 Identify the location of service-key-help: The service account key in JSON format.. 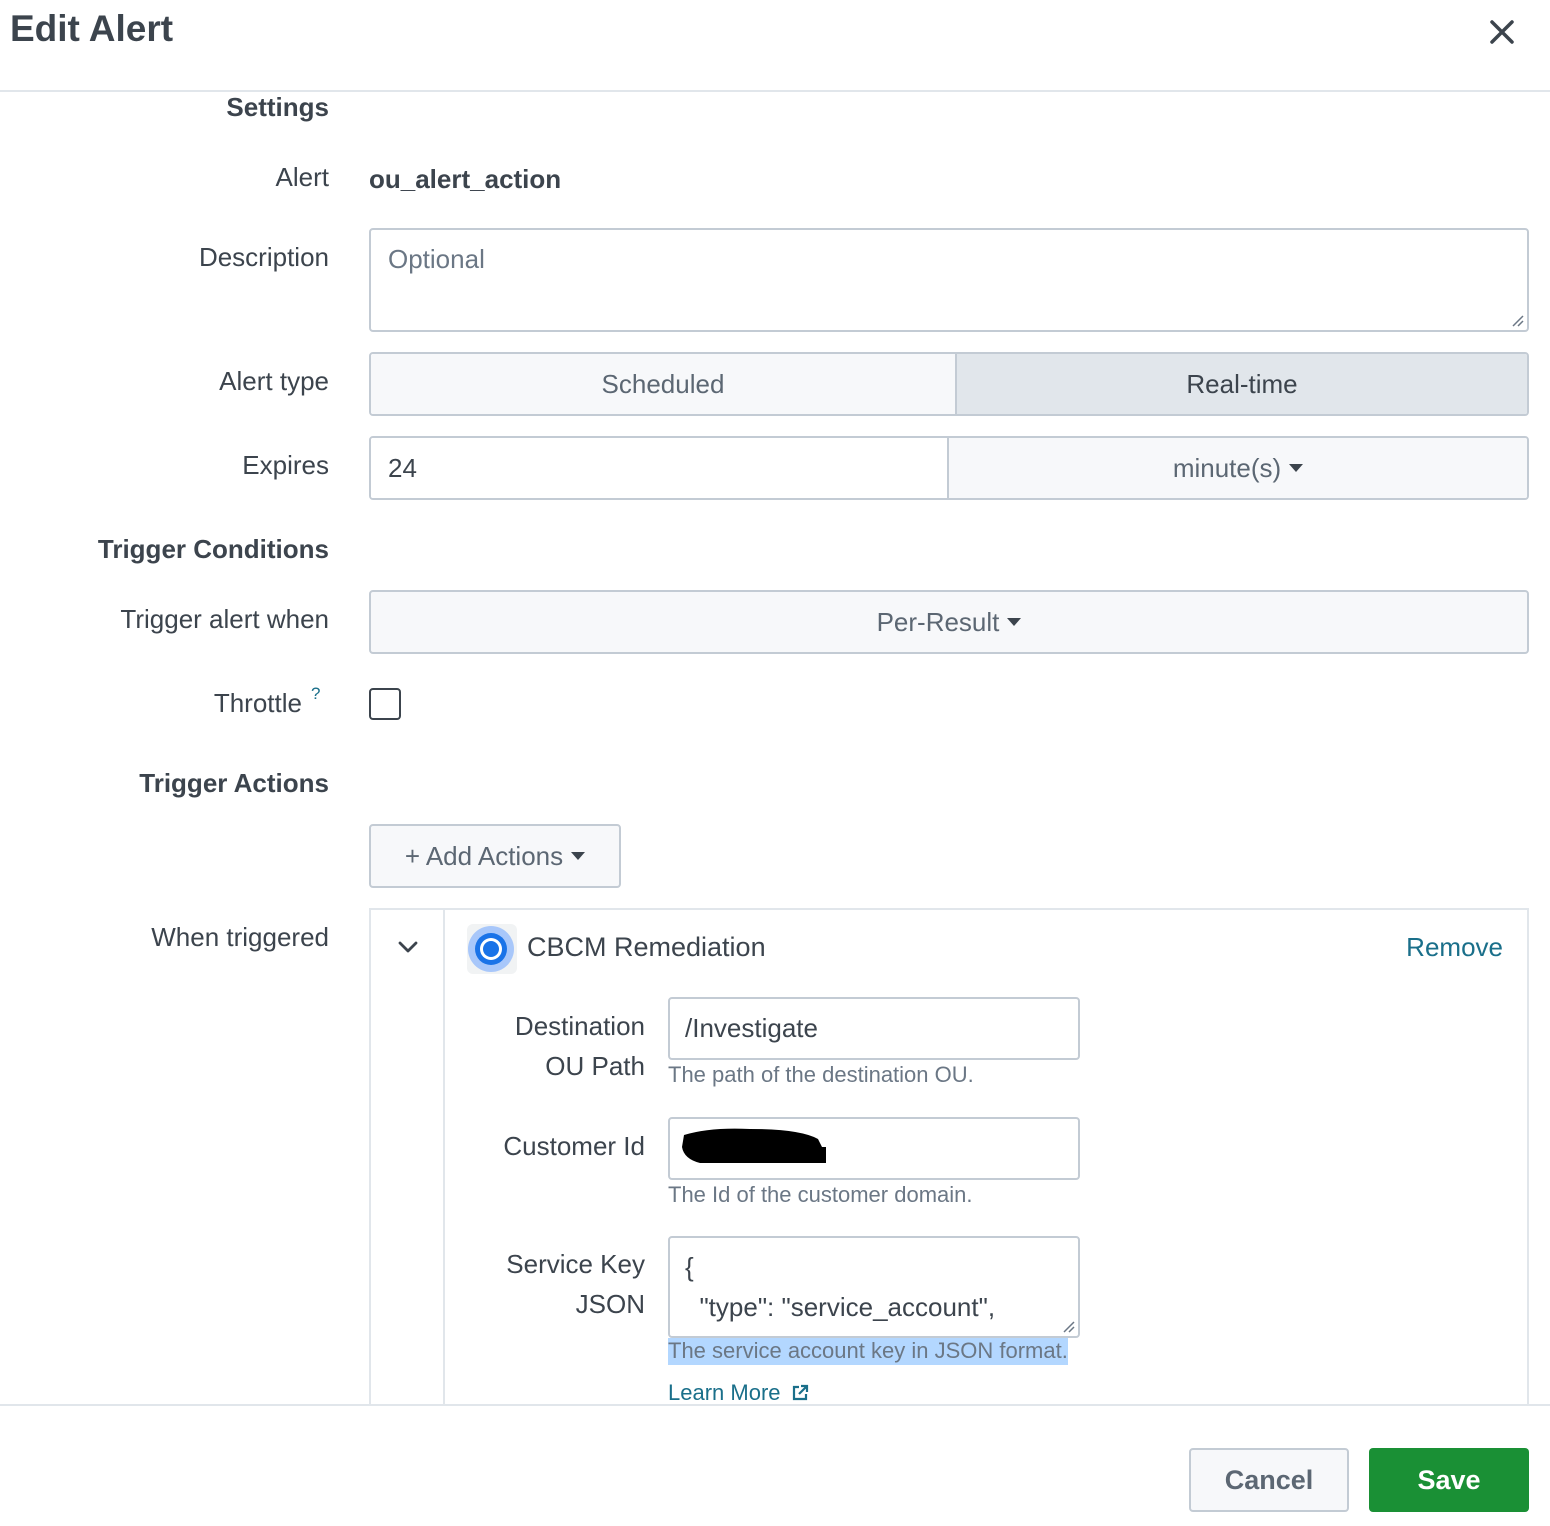
(868, 1351).